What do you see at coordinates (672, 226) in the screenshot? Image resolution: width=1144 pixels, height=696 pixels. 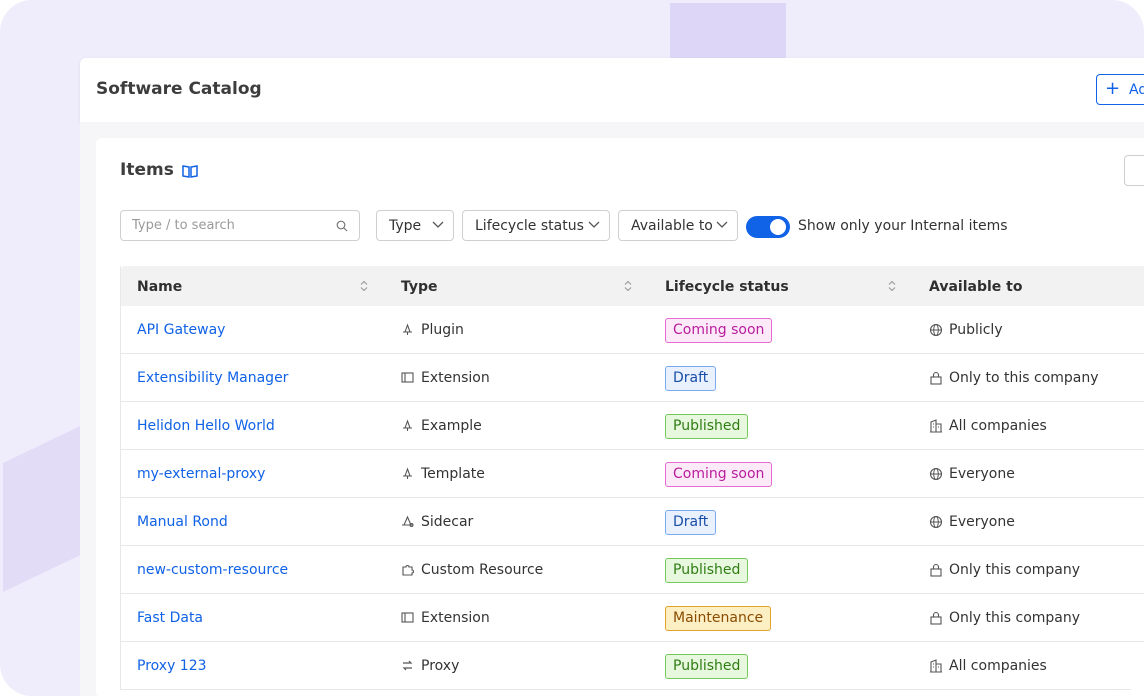 I see `available-filter-label: Available to` at bounding box center [672, 226].